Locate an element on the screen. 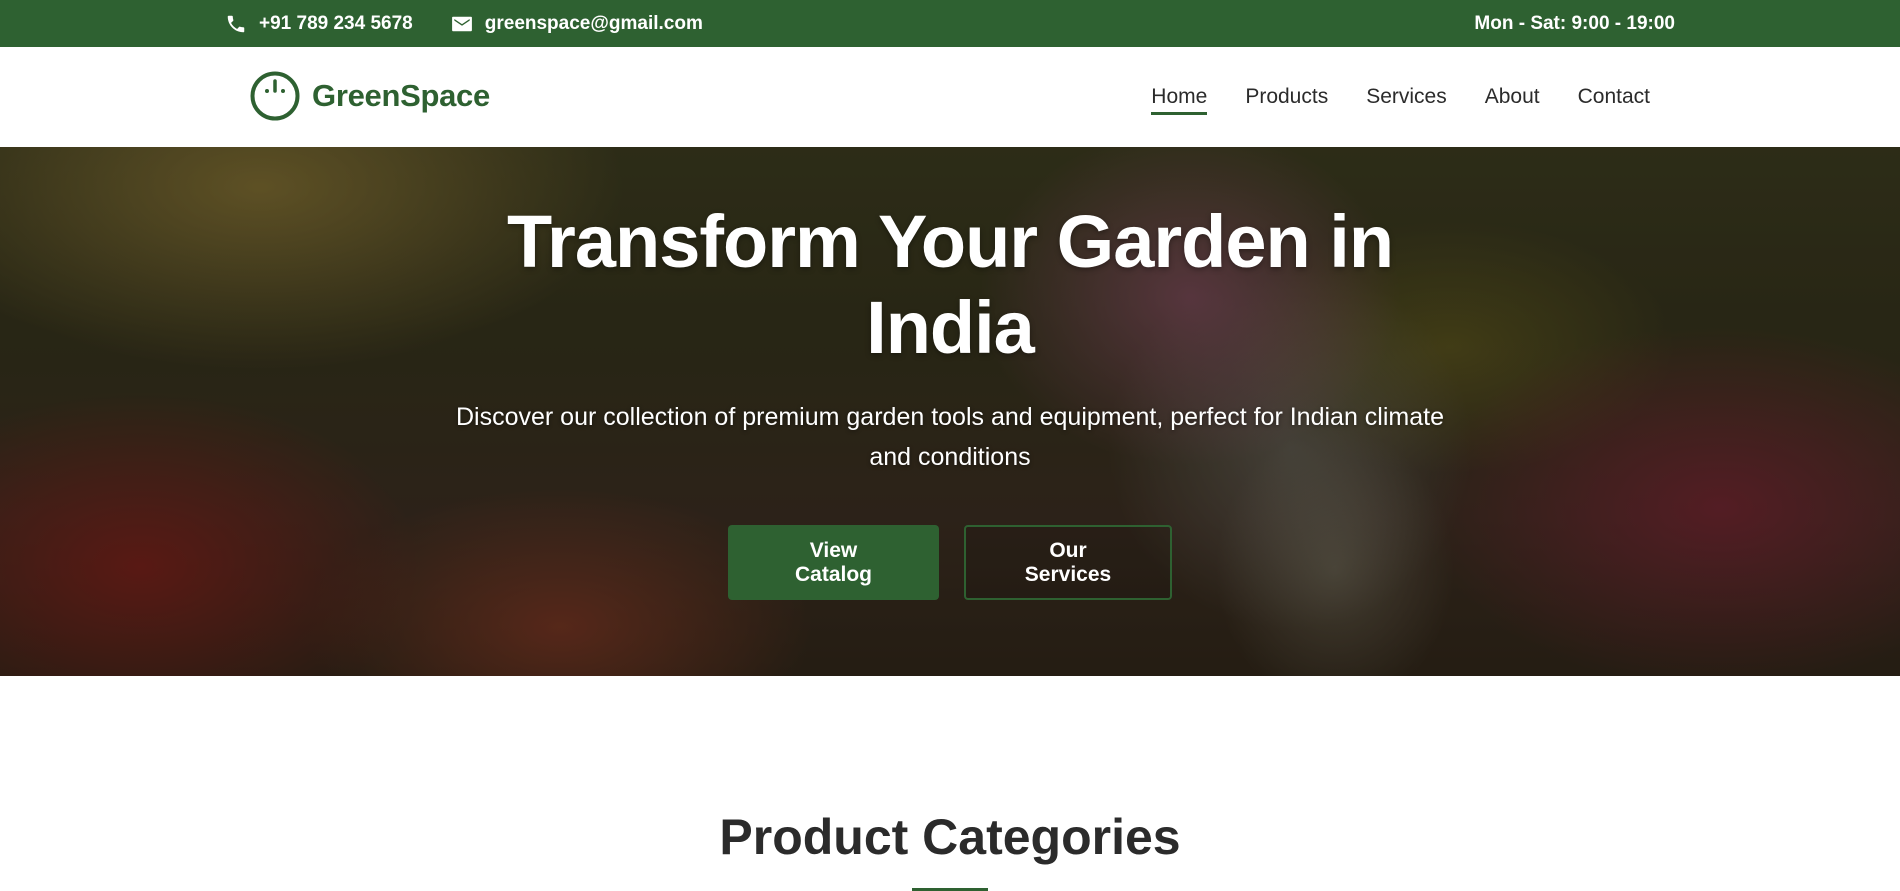 Image resolution: width=1900 pixels, height=891 pixels. section-title-categories: Product Categories is located at coordinates (950, 837).